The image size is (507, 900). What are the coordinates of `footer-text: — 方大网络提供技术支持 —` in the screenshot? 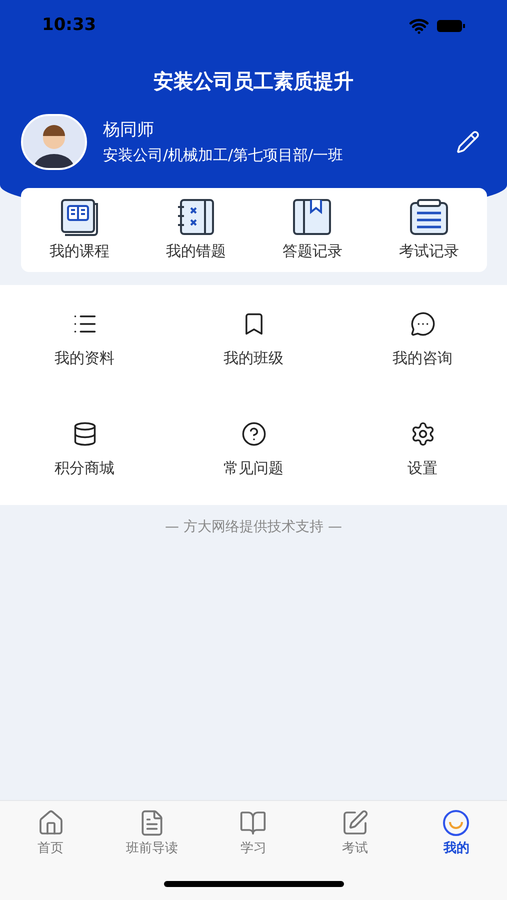 It's located at (253, 527).